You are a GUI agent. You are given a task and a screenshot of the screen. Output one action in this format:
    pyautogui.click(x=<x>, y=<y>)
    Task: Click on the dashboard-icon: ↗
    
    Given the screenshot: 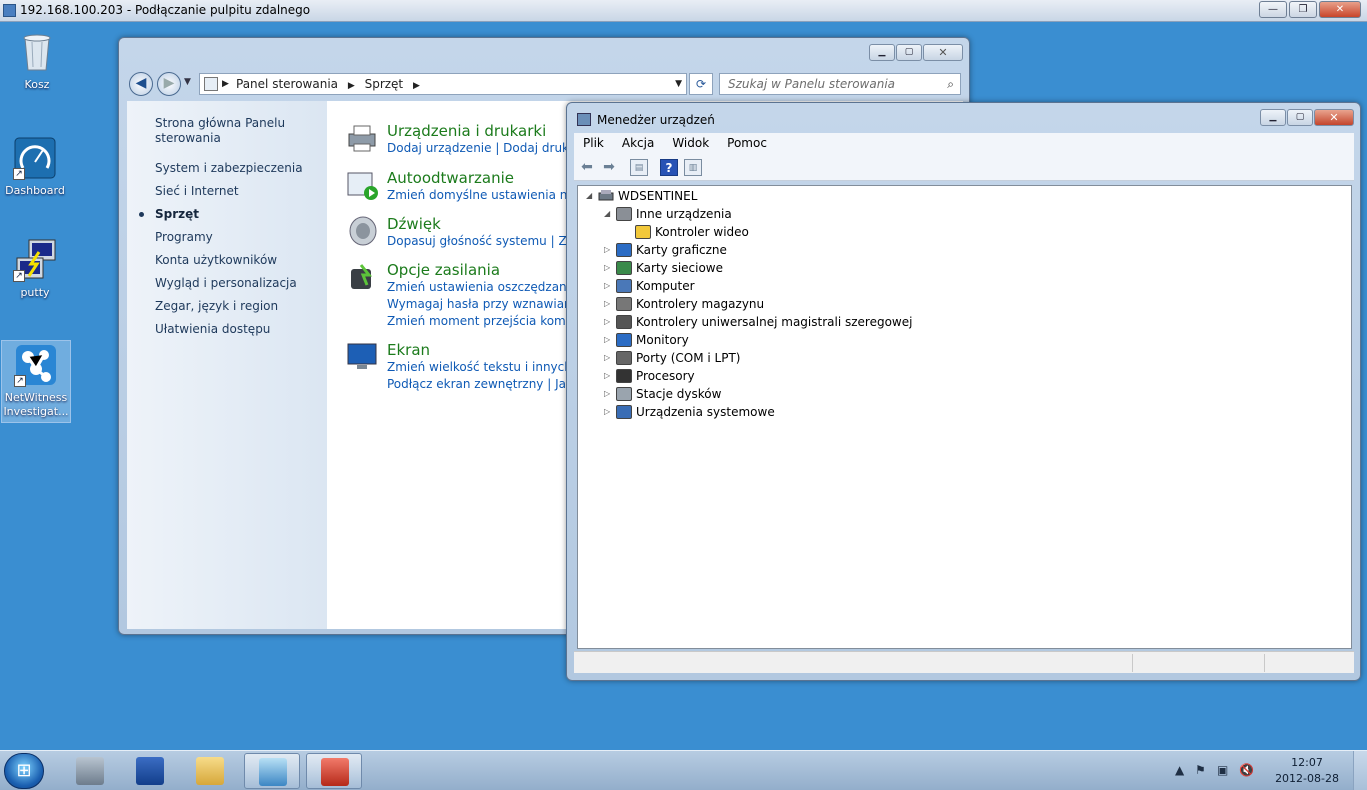 What is the action you would take?
    pyautogui.click(x=35, y=158)
    